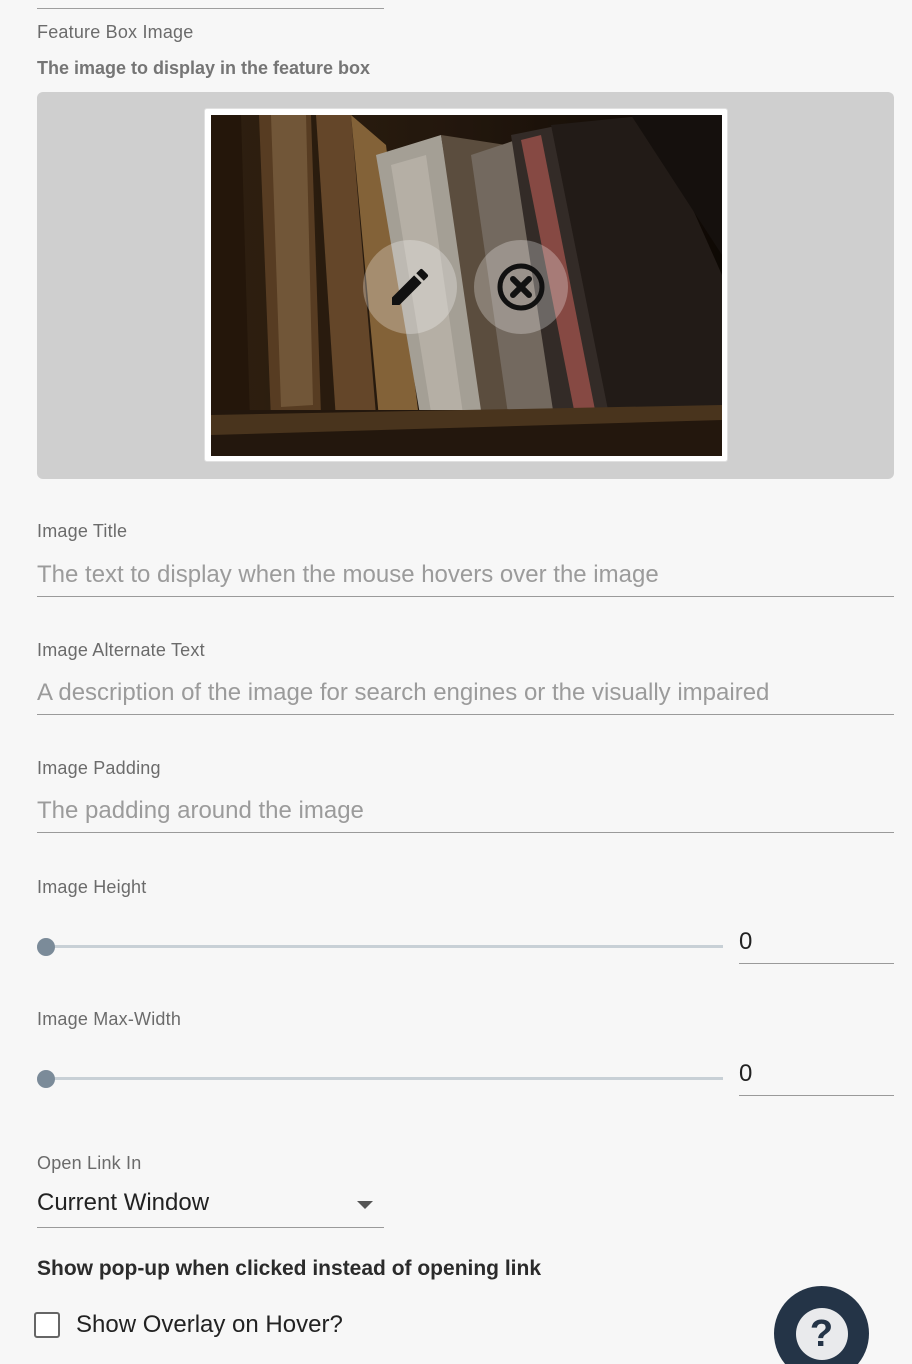  I want to click on open-link-in-select: Current Window, so click(210, 1206).